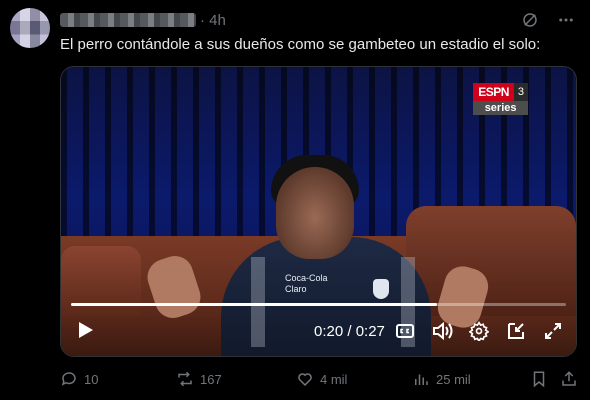 Image resolution: width=590 pixels, height=400 pixels. Describe the element at coordinates (211, 379) in the screenshot. I see `repost-count: 167` at that location.